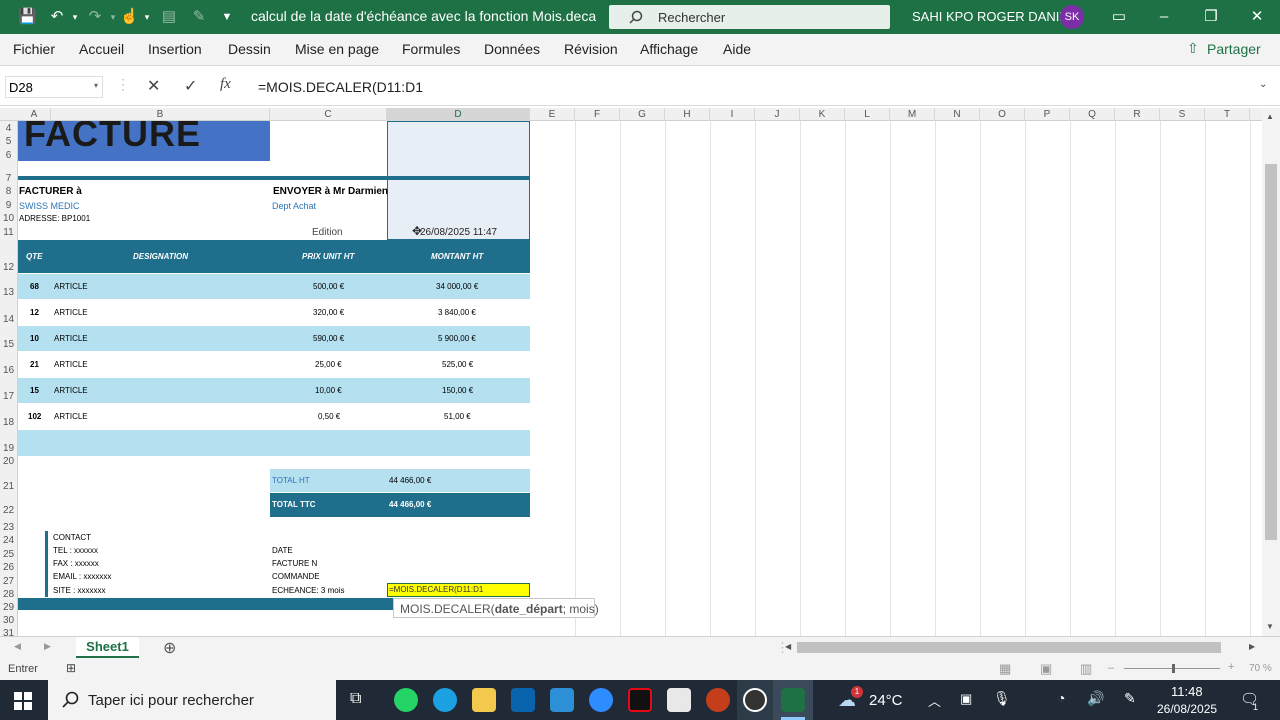 This screenshot has height=720, width=1280. Describe the element at coordinates (737, 49) in the screenshot. I see `tab-aide: Aide` at that location.